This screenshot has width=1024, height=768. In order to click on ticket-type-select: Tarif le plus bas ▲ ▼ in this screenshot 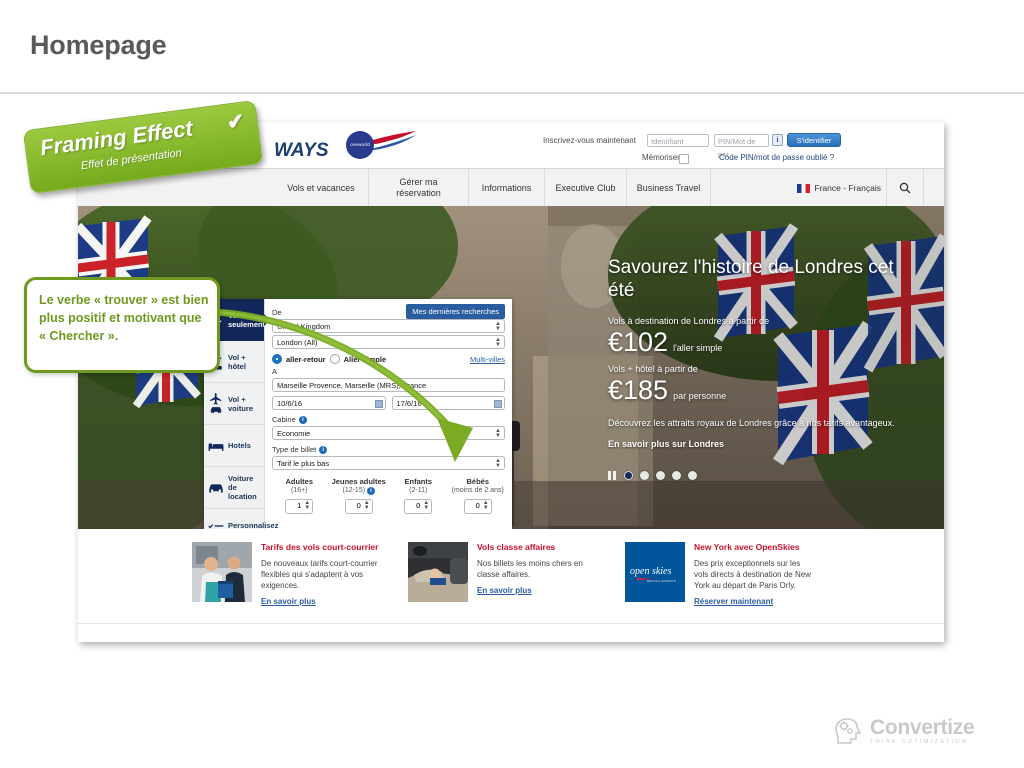, I will do `click(388, 463)`.